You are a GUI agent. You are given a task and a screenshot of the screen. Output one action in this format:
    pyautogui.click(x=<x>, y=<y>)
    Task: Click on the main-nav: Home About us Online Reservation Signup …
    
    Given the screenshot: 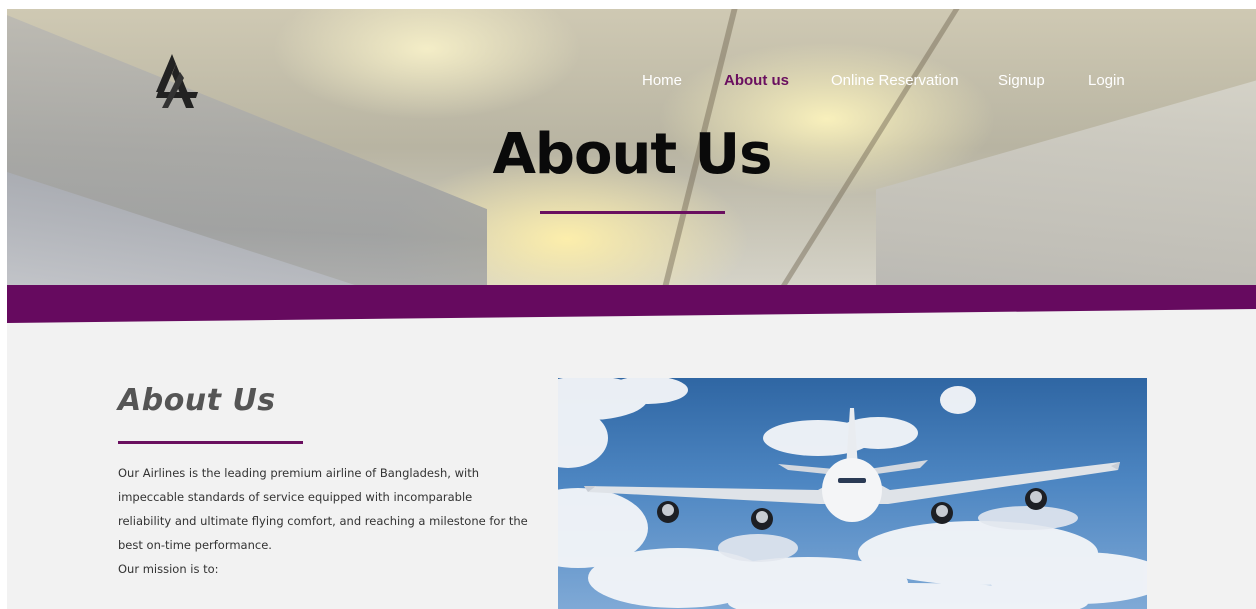 What is the action you would take?
    pyautogui.click(x=628, y=82)
    